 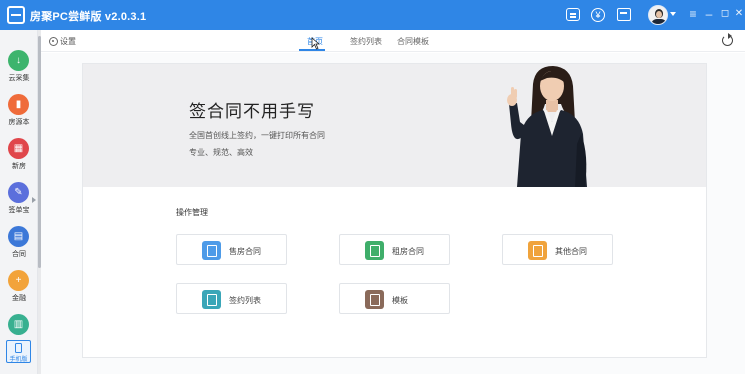 I want to click on settings-button: 设置, so click(x=62, y=41).